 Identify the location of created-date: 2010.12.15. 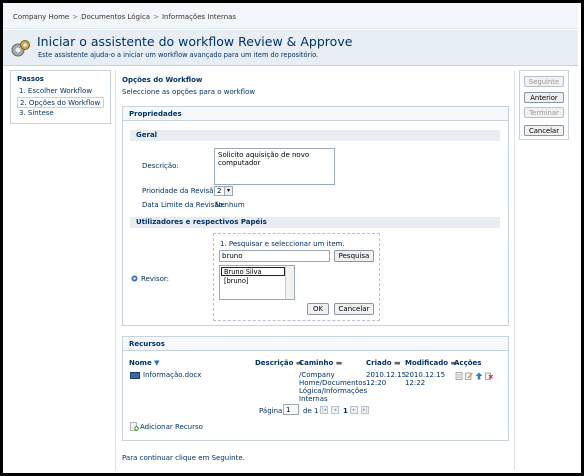
(386, 375).